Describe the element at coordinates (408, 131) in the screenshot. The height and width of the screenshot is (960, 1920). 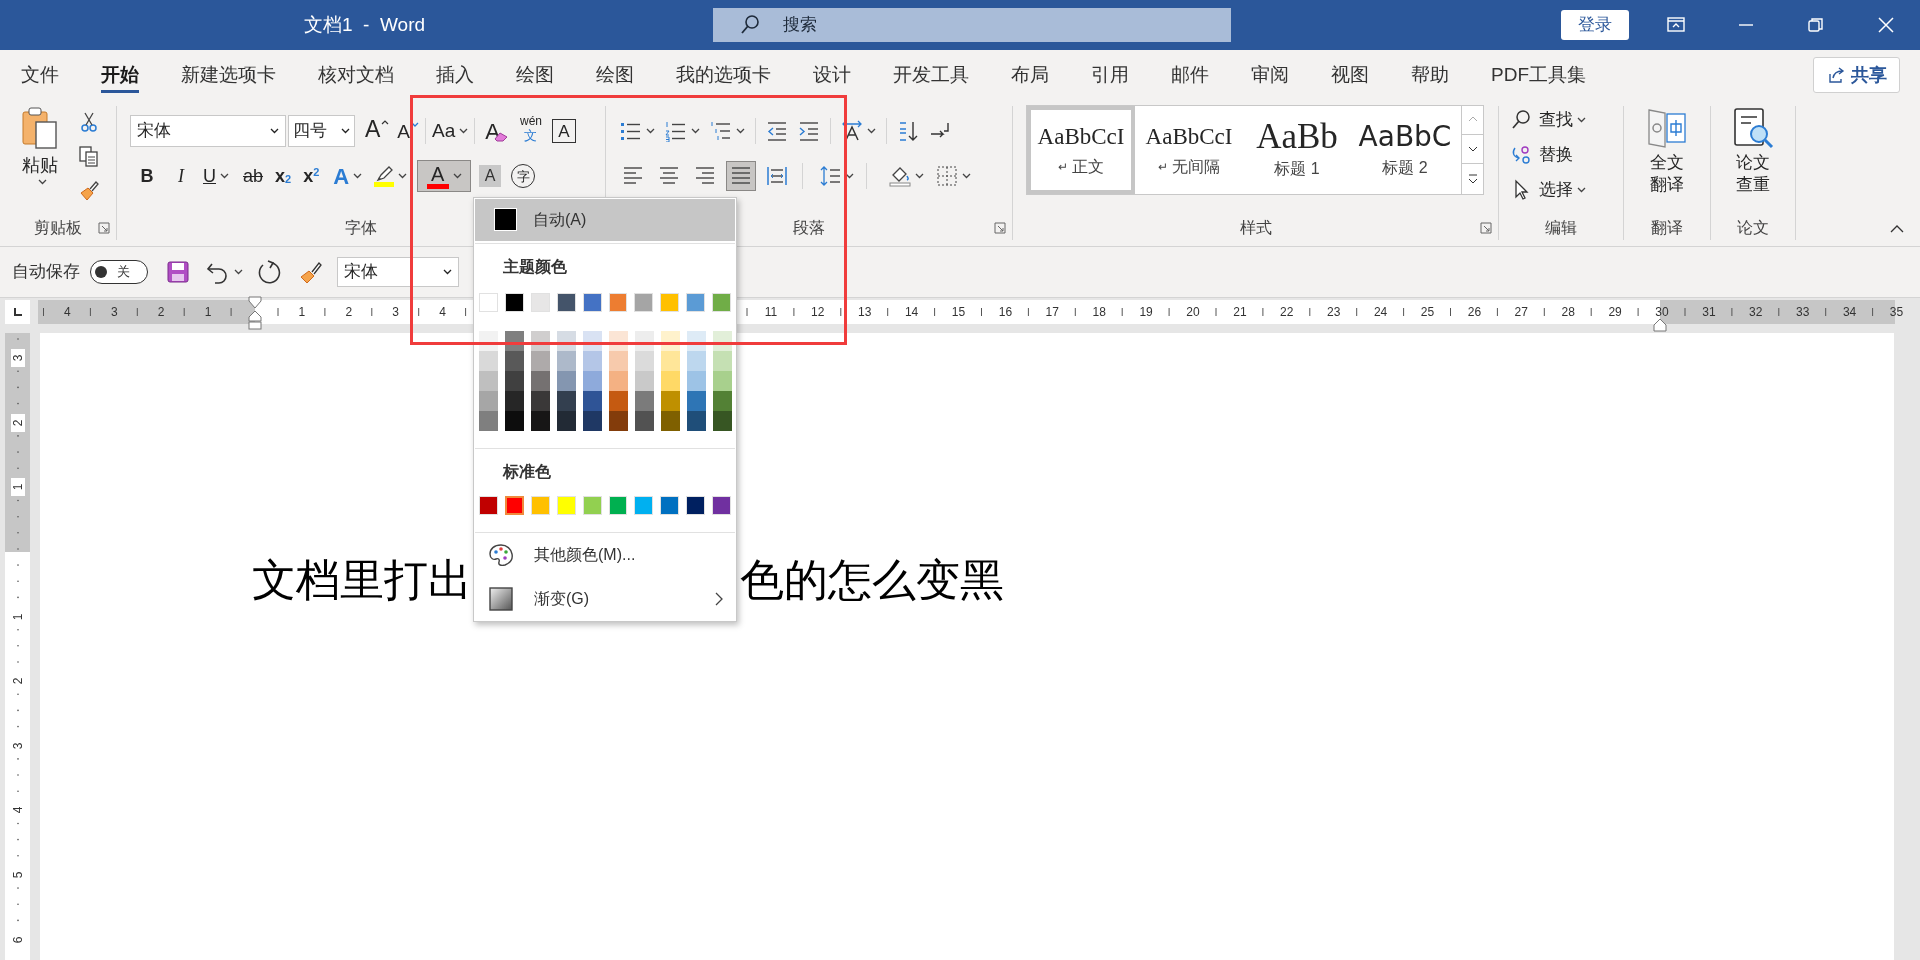
I see `shrink-font-button: A` at that location.